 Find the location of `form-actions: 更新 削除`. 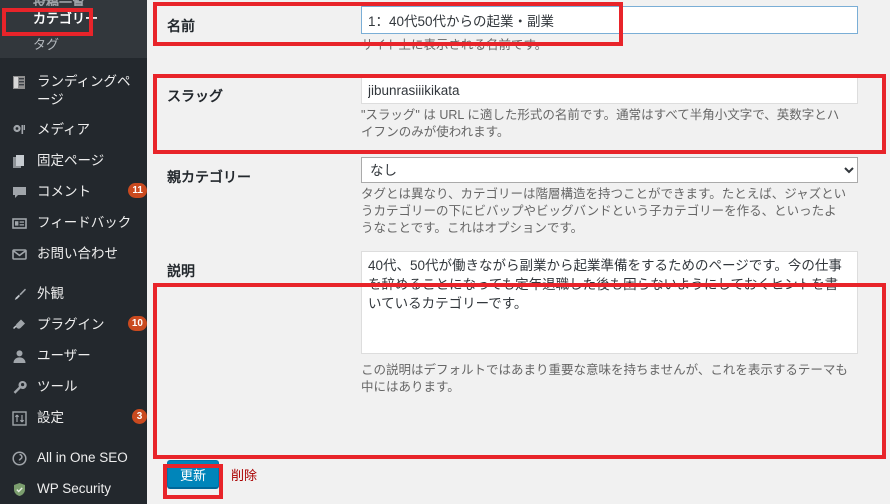

form-actions: 更新 削除 is located at coordinates (205, 474).